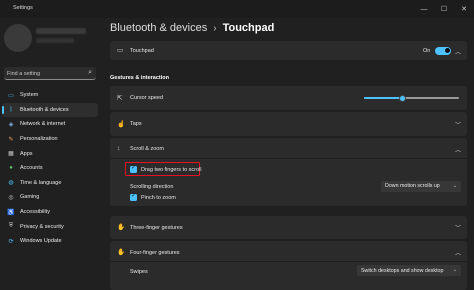 This screenshot has height=290, width=474. I want to click on taps-label: Taps, so click(136, 124).